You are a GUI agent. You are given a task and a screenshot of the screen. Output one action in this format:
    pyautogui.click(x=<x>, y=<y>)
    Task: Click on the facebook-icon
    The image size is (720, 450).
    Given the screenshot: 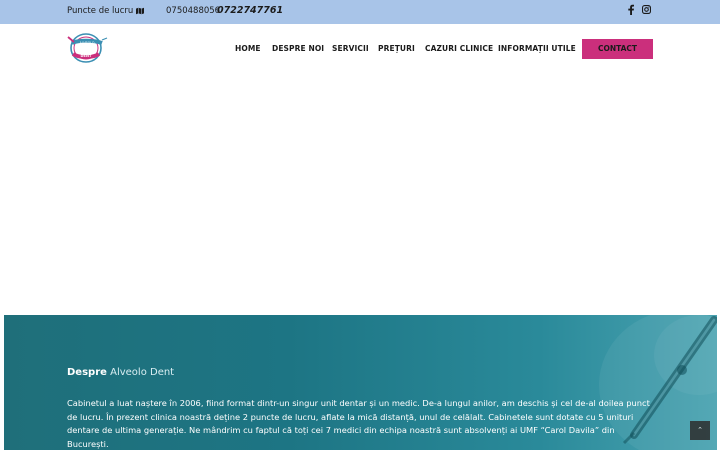 What is the action you would take?
    pyautogui.click(x=631, y=9)
    